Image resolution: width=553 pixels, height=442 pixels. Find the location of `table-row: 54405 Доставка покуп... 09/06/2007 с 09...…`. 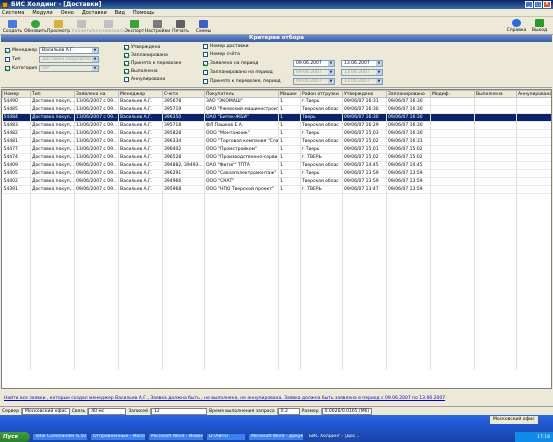

table-row: 54405 Доставка покуп... 09/06/2007 с 09...… is located at coordinates (276, 173).